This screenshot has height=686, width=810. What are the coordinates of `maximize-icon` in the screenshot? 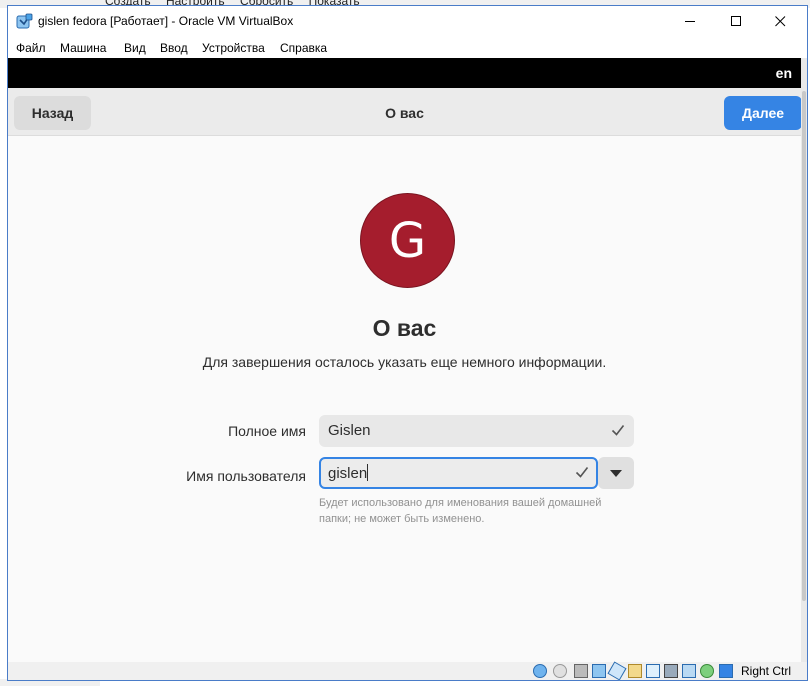 It's located at (736, 21).